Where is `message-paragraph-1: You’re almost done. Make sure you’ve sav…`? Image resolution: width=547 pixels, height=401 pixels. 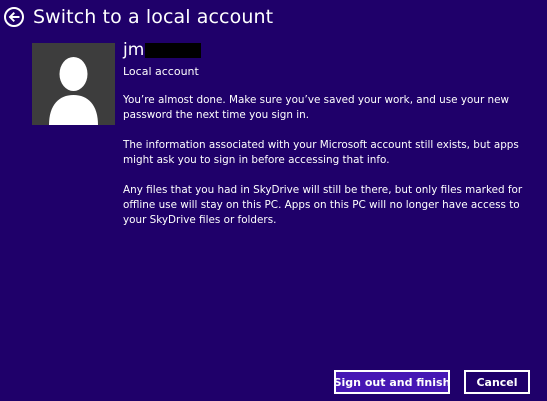
message-paragraph-1: You’re almost done. Make sure you’ve sav… is located at coordinates (316, 107).